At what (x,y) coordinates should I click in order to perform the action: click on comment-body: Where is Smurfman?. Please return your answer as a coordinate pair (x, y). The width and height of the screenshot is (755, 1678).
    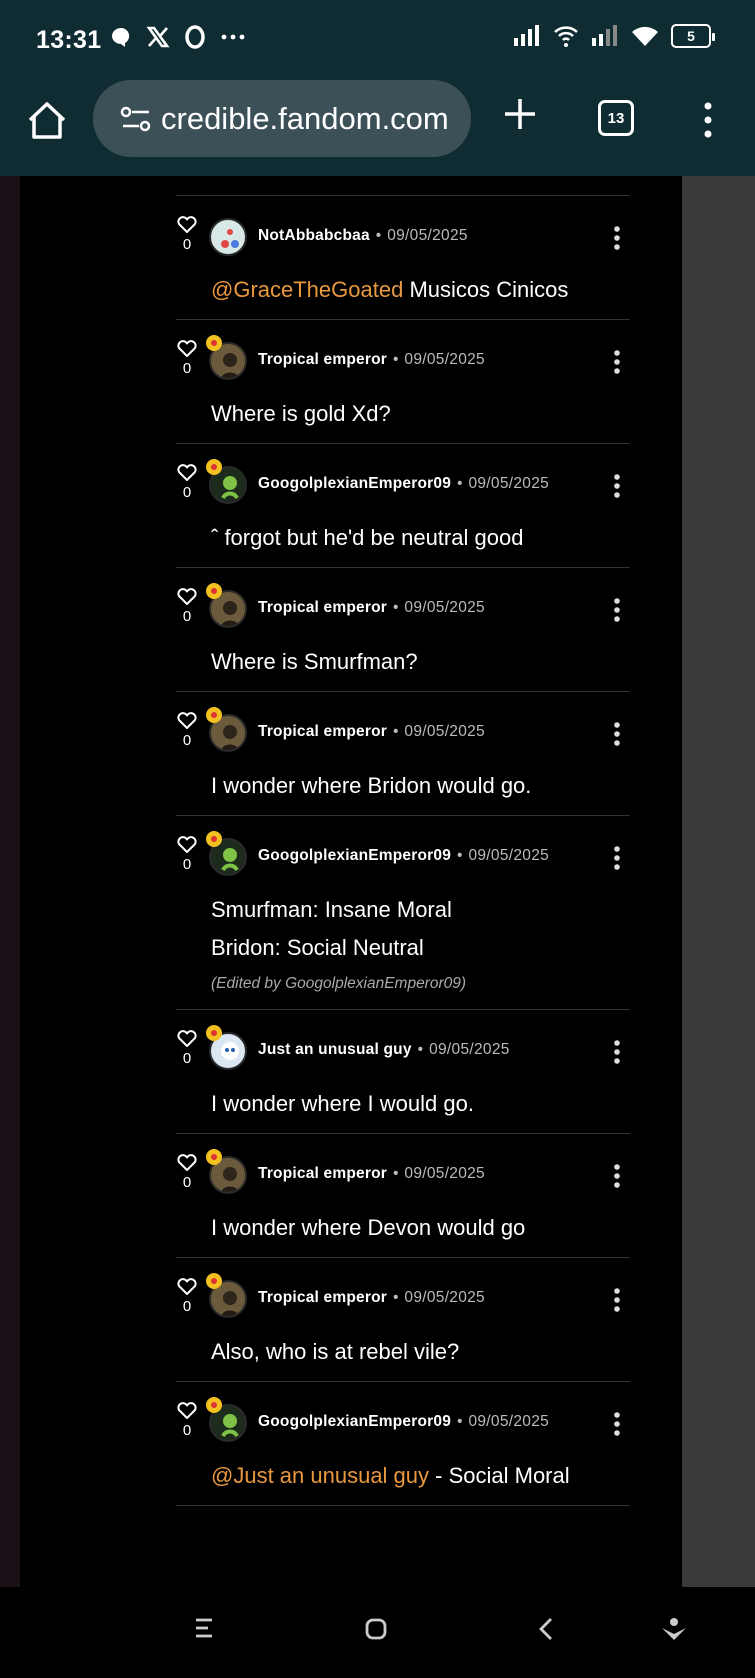
    Looking at the image, I should click on (297, 662).